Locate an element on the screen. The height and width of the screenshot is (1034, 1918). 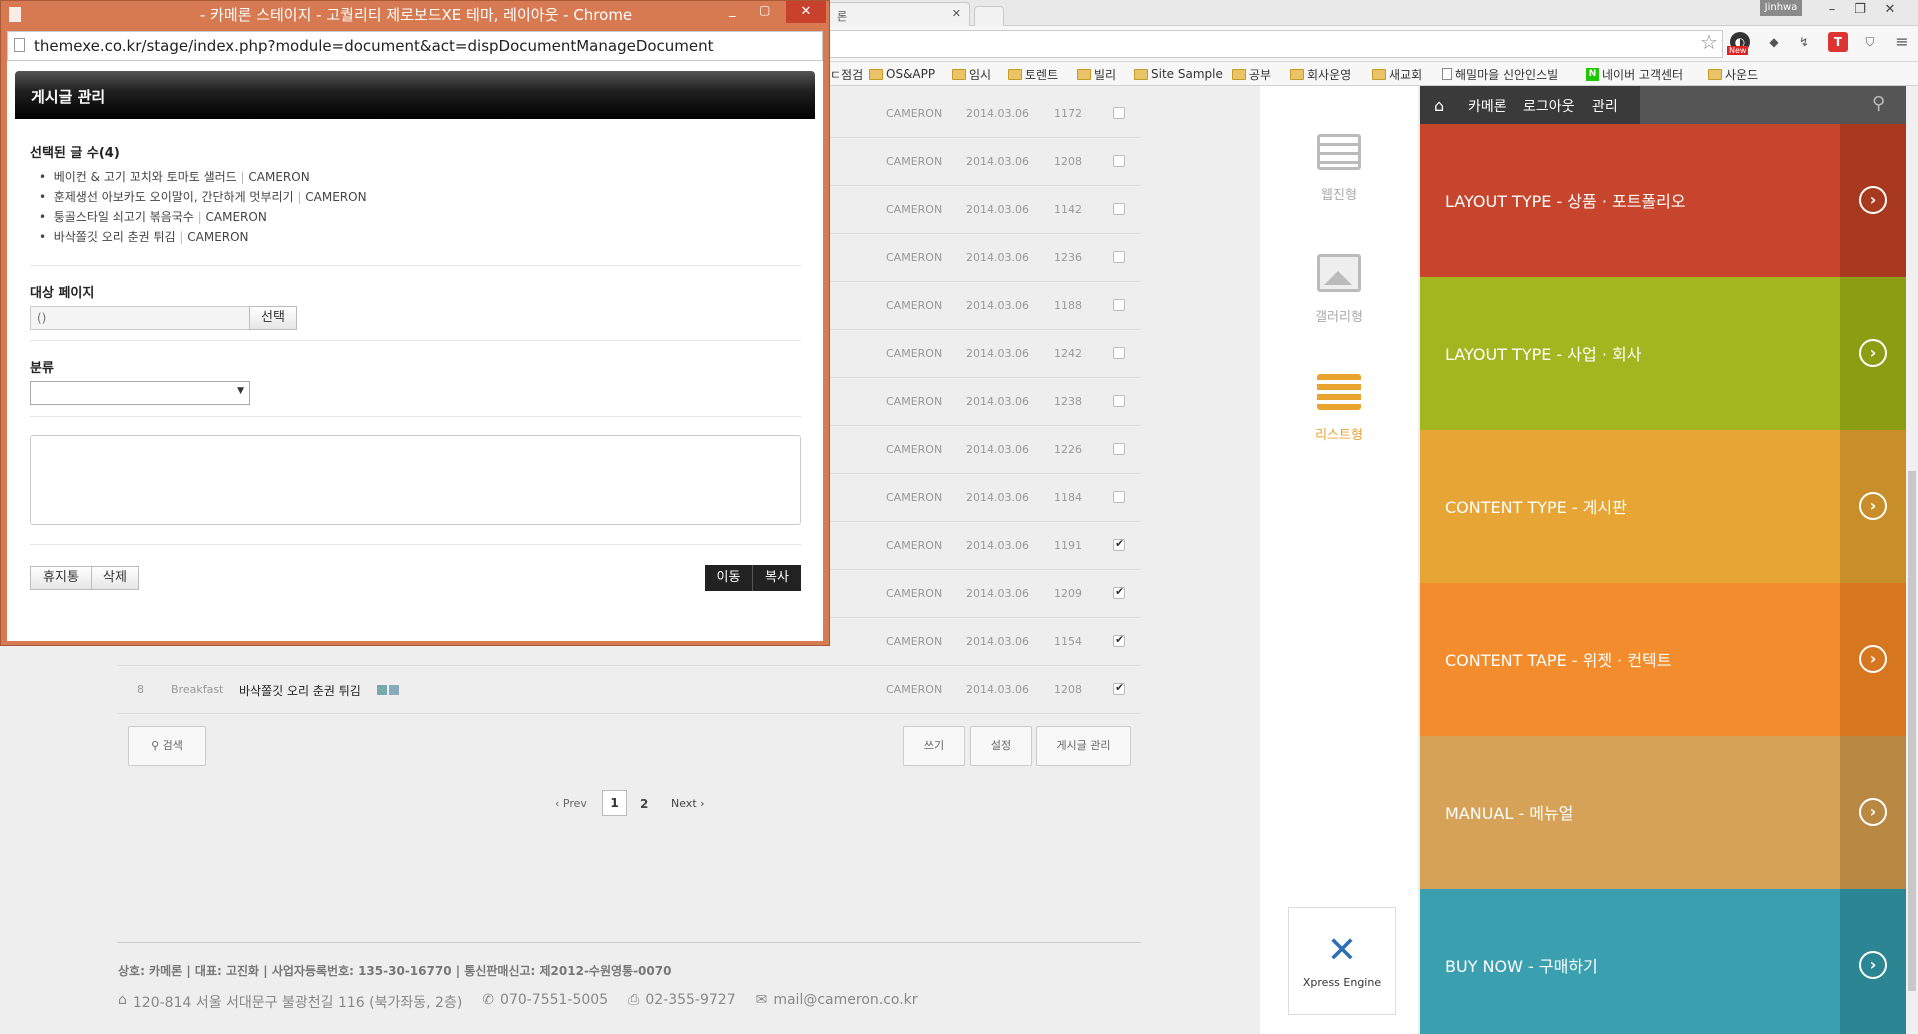
nav-cameron: 카메론 is located at coordinates (1487, 106).